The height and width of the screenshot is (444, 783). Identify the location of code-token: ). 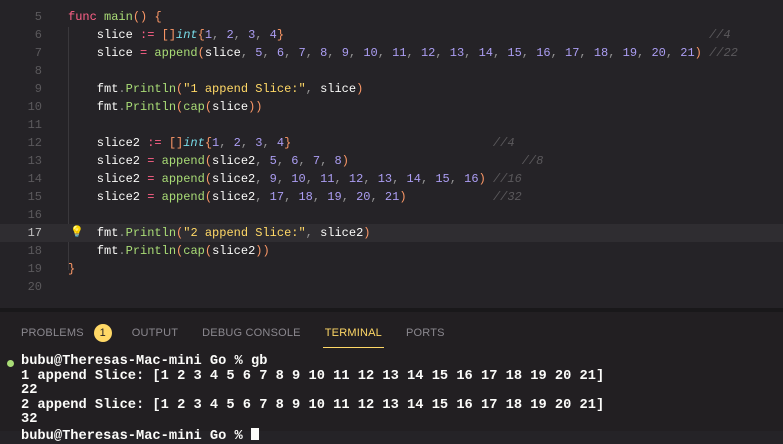
(345, 161).